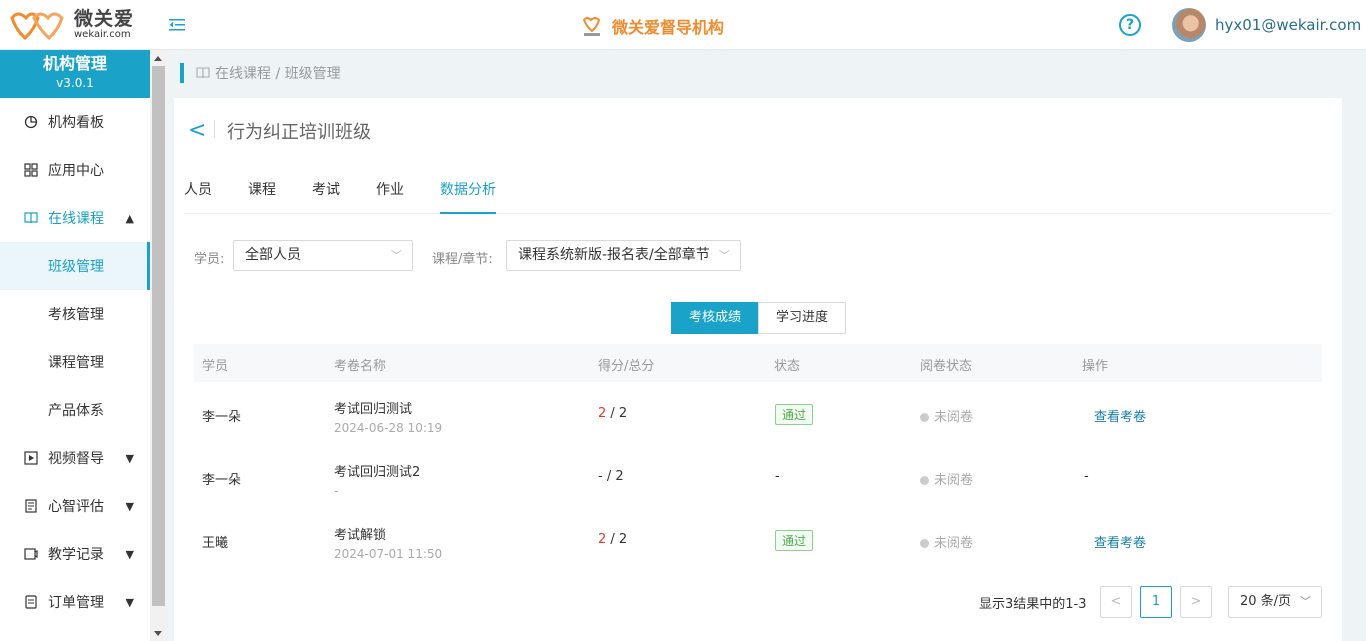 Image resolution: width=1366 pixels, height=641 pixels. What do you see at coordinates (75, 554) in the screenshot?
I see `sidebar-item-teaching-records: 教学记录 ▼` at bounding box center [75, 554].